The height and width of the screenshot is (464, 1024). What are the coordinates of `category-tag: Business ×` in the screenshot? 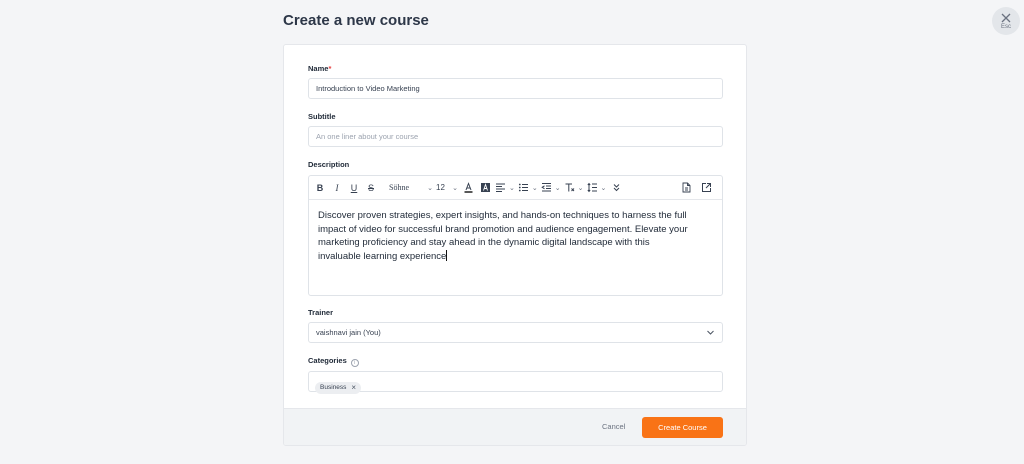 It's located at (338, 387).